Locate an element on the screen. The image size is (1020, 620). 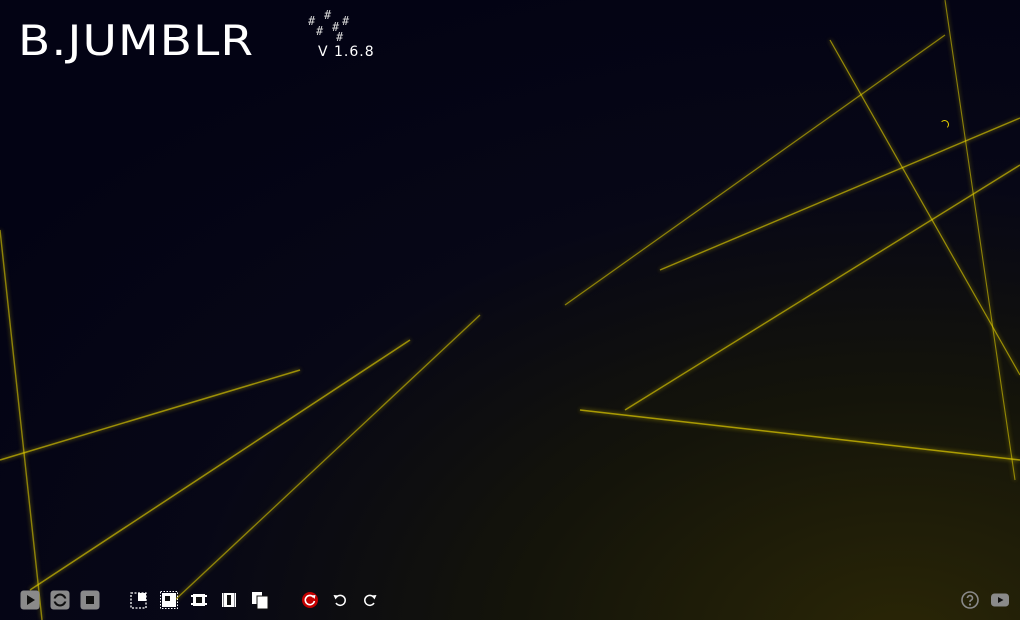
stop-button is located at coordinates (90, 600).